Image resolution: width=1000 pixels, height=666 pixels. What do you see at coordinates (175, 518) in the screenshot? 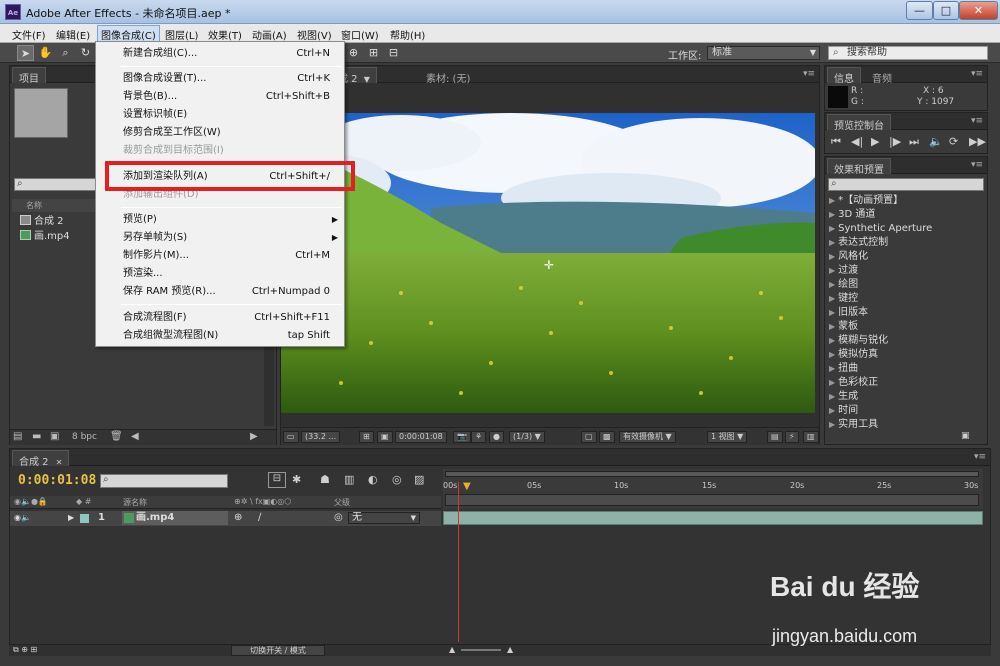
I see `layer-name: 画.mp4` at bounding box center [175, 518].